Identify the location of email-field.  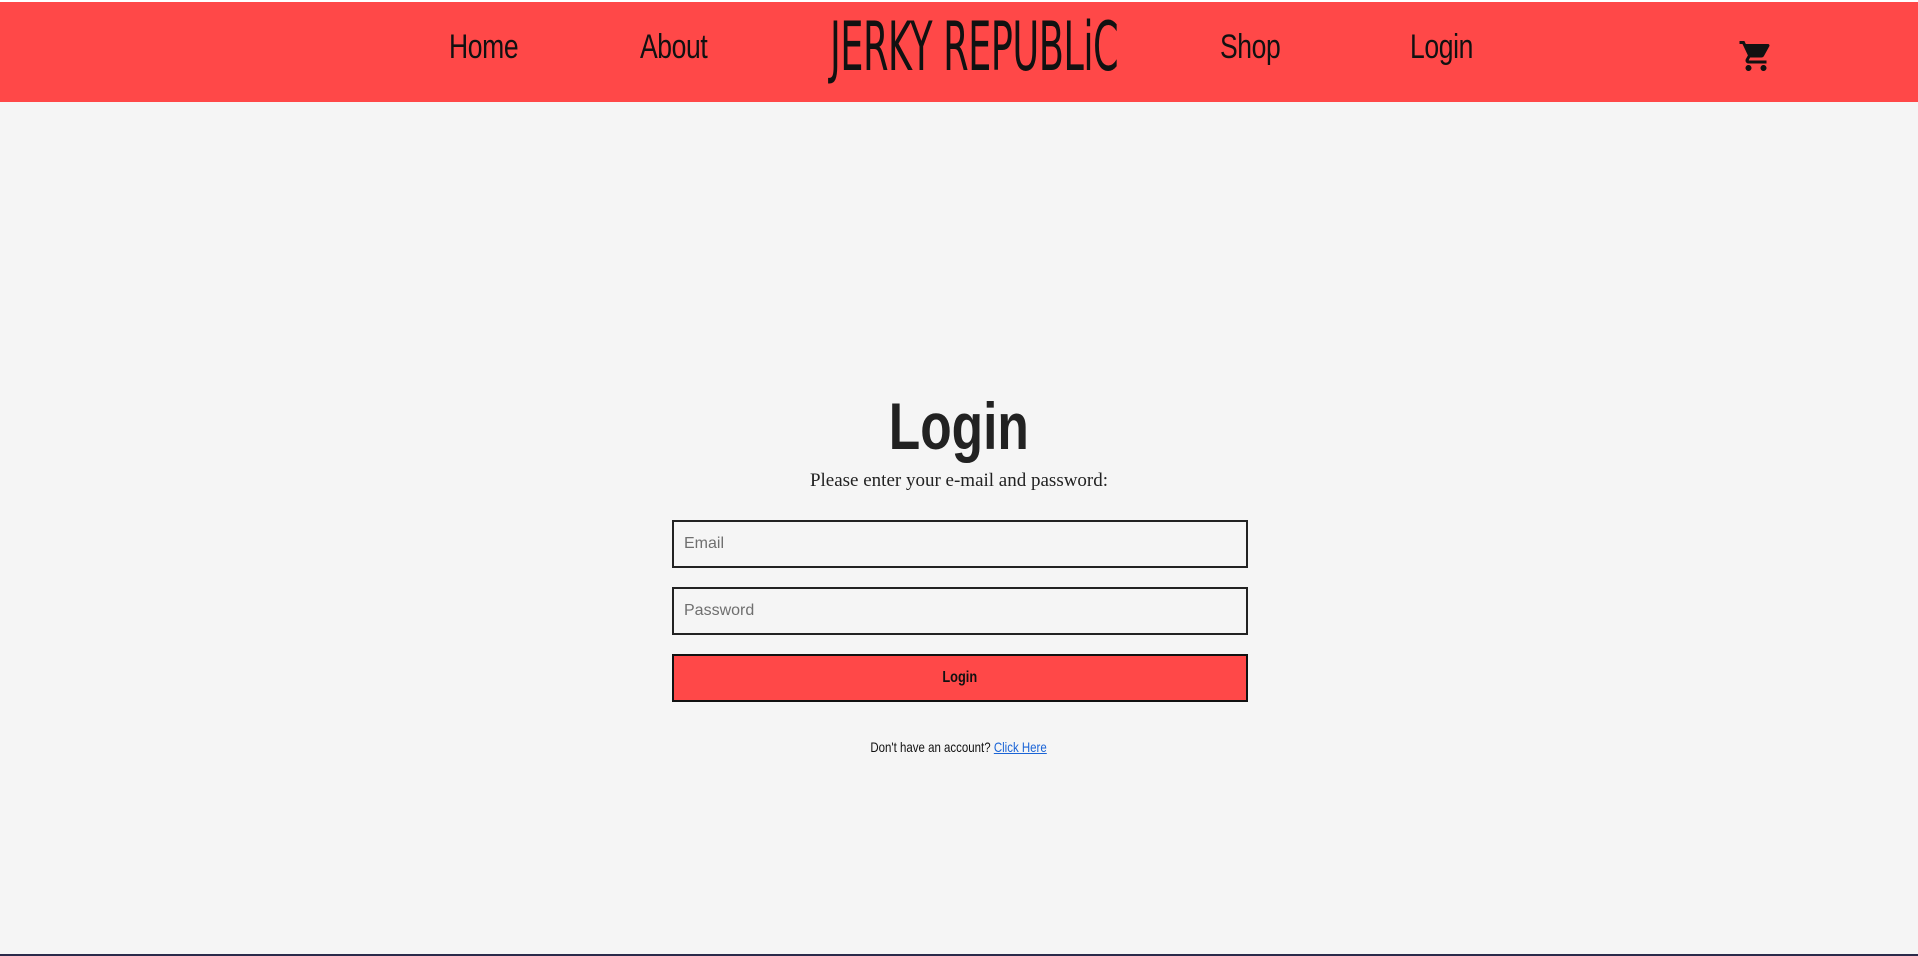
(960, 544).